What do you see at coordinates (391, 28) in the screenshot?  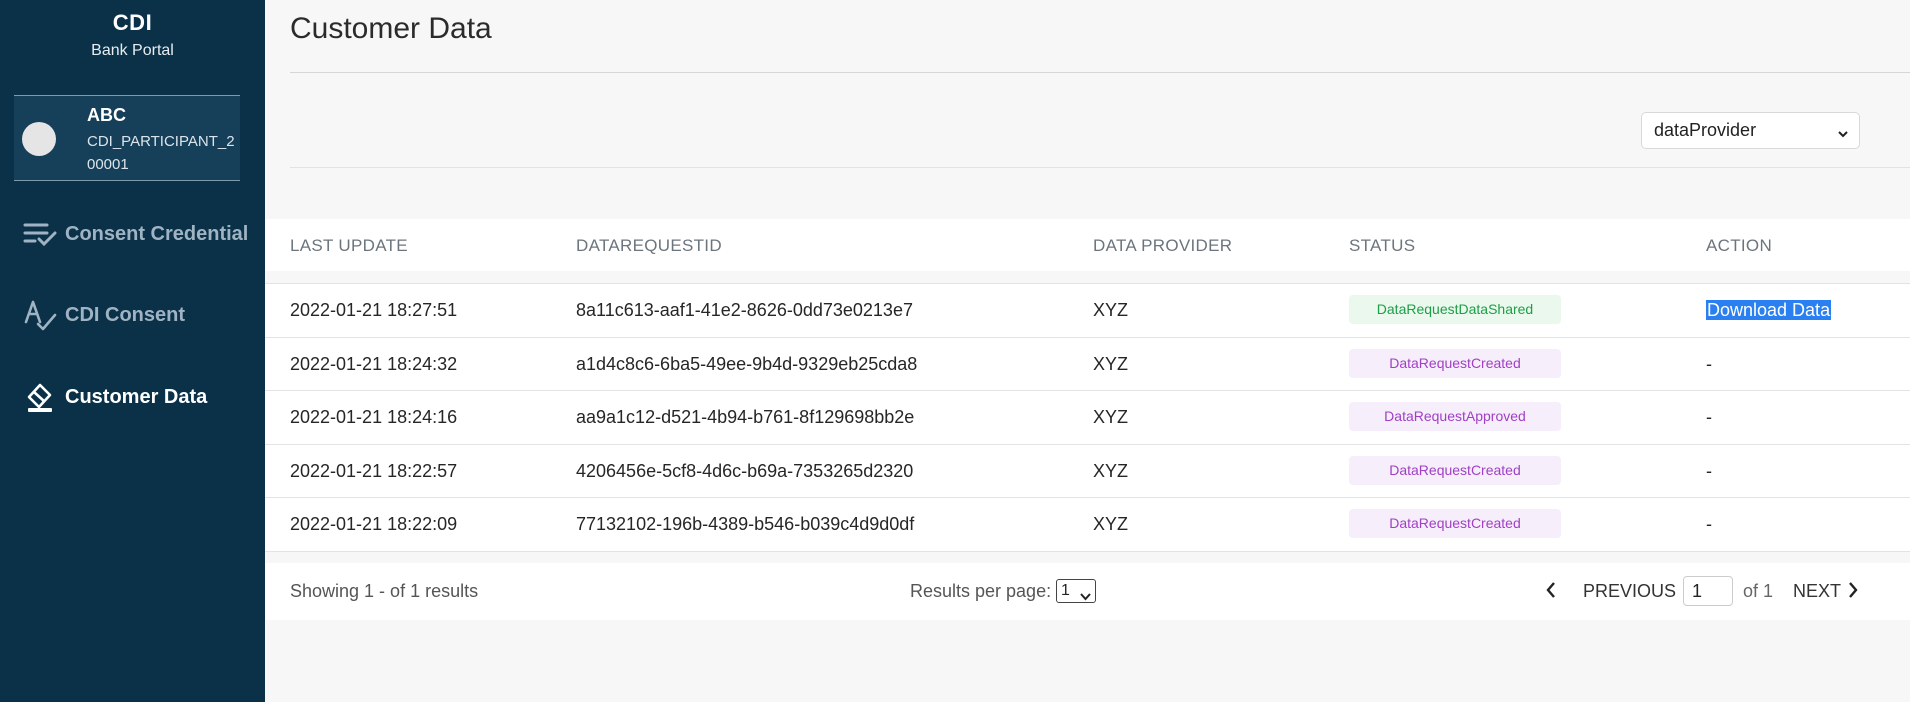 I see `page-title: Customer Data` at bounding box center [391, 28].